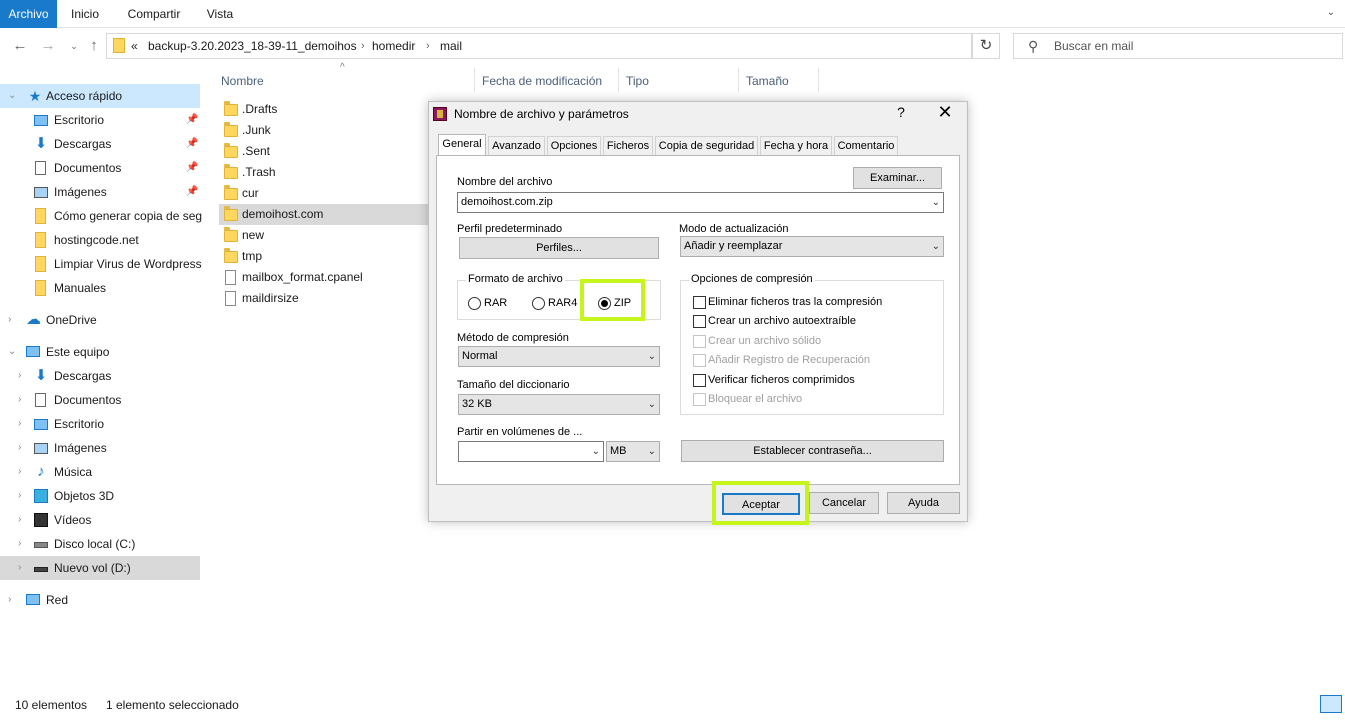 The image size is (1345, 721). What do you see at coordinates (252, 46) in the screenshot?
I see `breadcrumb-backup: backup-3.20.2023_18-39-11_demoihos` at bounding box center [252, 46].